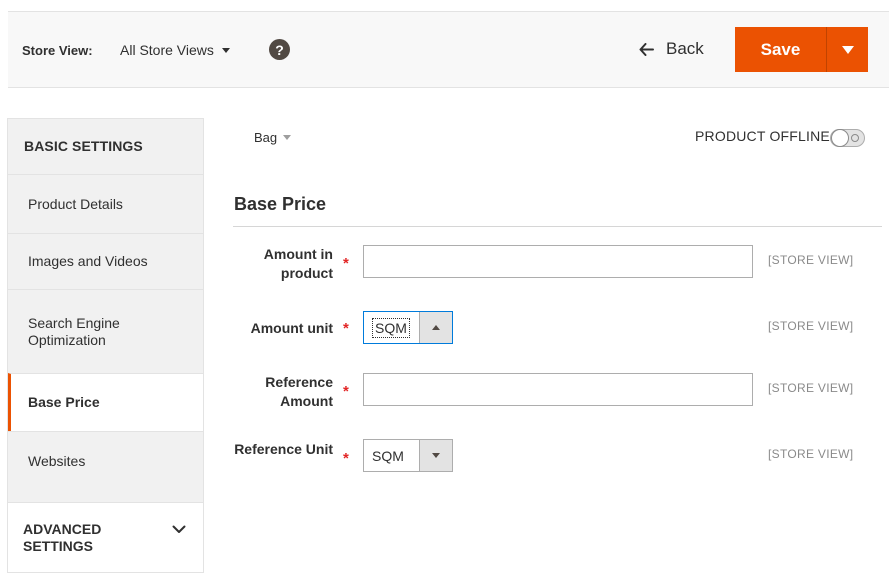  I want to click on arrow-left-icon, so click(646, 49).